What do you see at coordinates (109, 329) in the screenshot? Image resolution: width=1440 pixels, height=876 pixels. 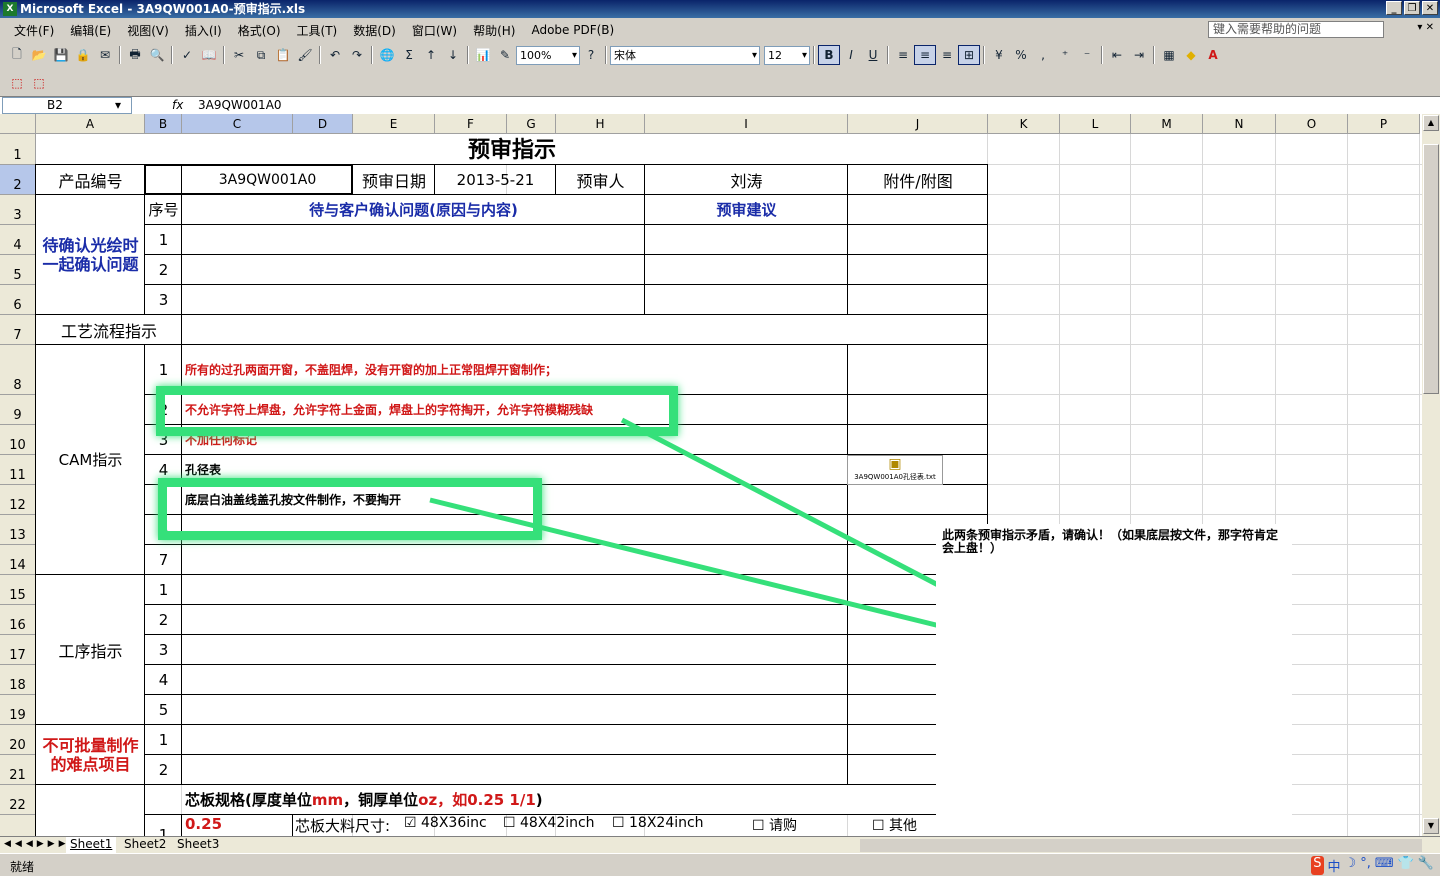 I see `process-label: 工艺流程指示` at bounding box center [109, 329].